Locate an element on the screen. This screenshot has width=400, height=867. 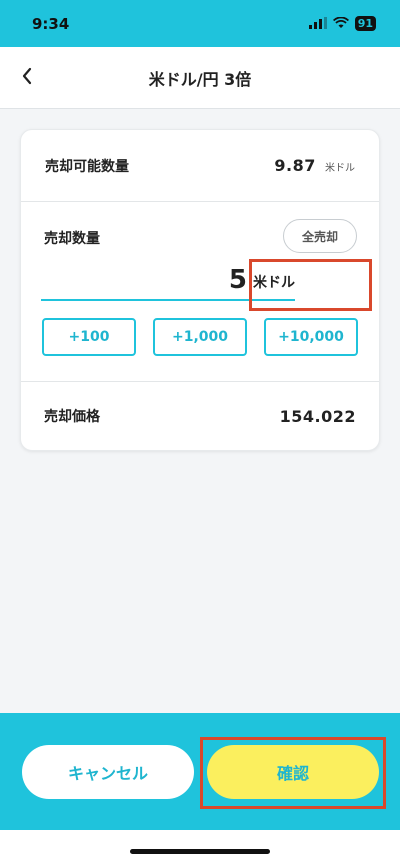
wifi-icon is located at coordinates (340, 23).